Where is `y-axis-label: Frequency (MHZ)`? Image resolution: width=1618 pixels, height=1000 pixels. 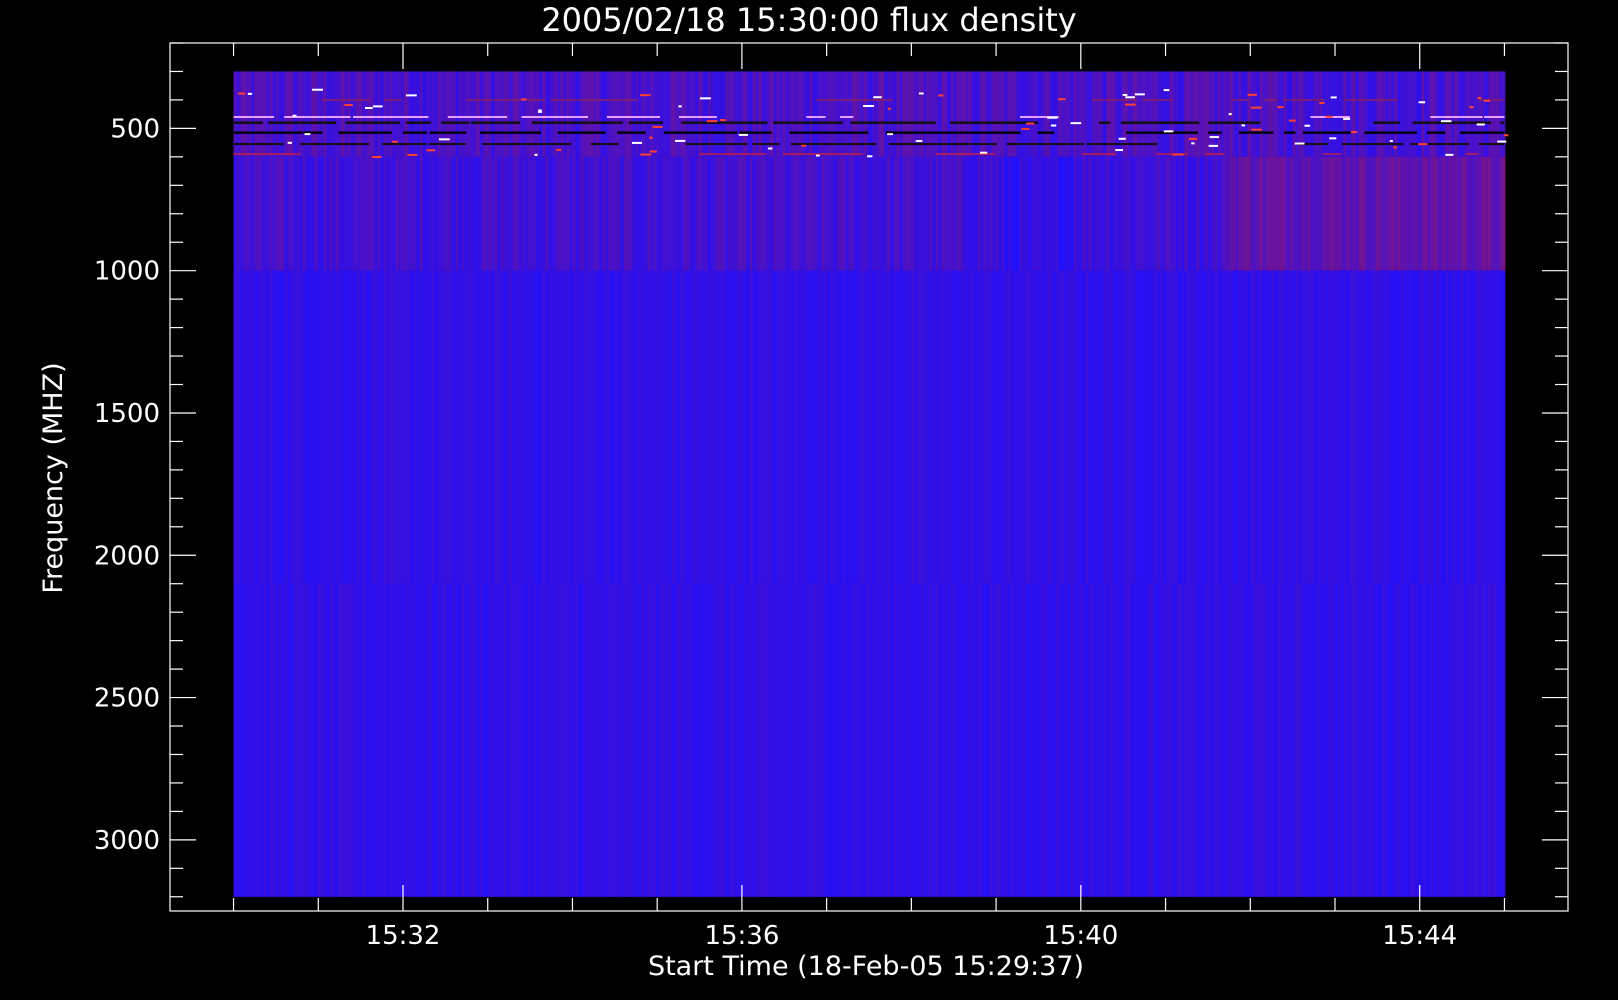 y-axis-label: Frequency (MHZ) is located at coordinates (53, 477).